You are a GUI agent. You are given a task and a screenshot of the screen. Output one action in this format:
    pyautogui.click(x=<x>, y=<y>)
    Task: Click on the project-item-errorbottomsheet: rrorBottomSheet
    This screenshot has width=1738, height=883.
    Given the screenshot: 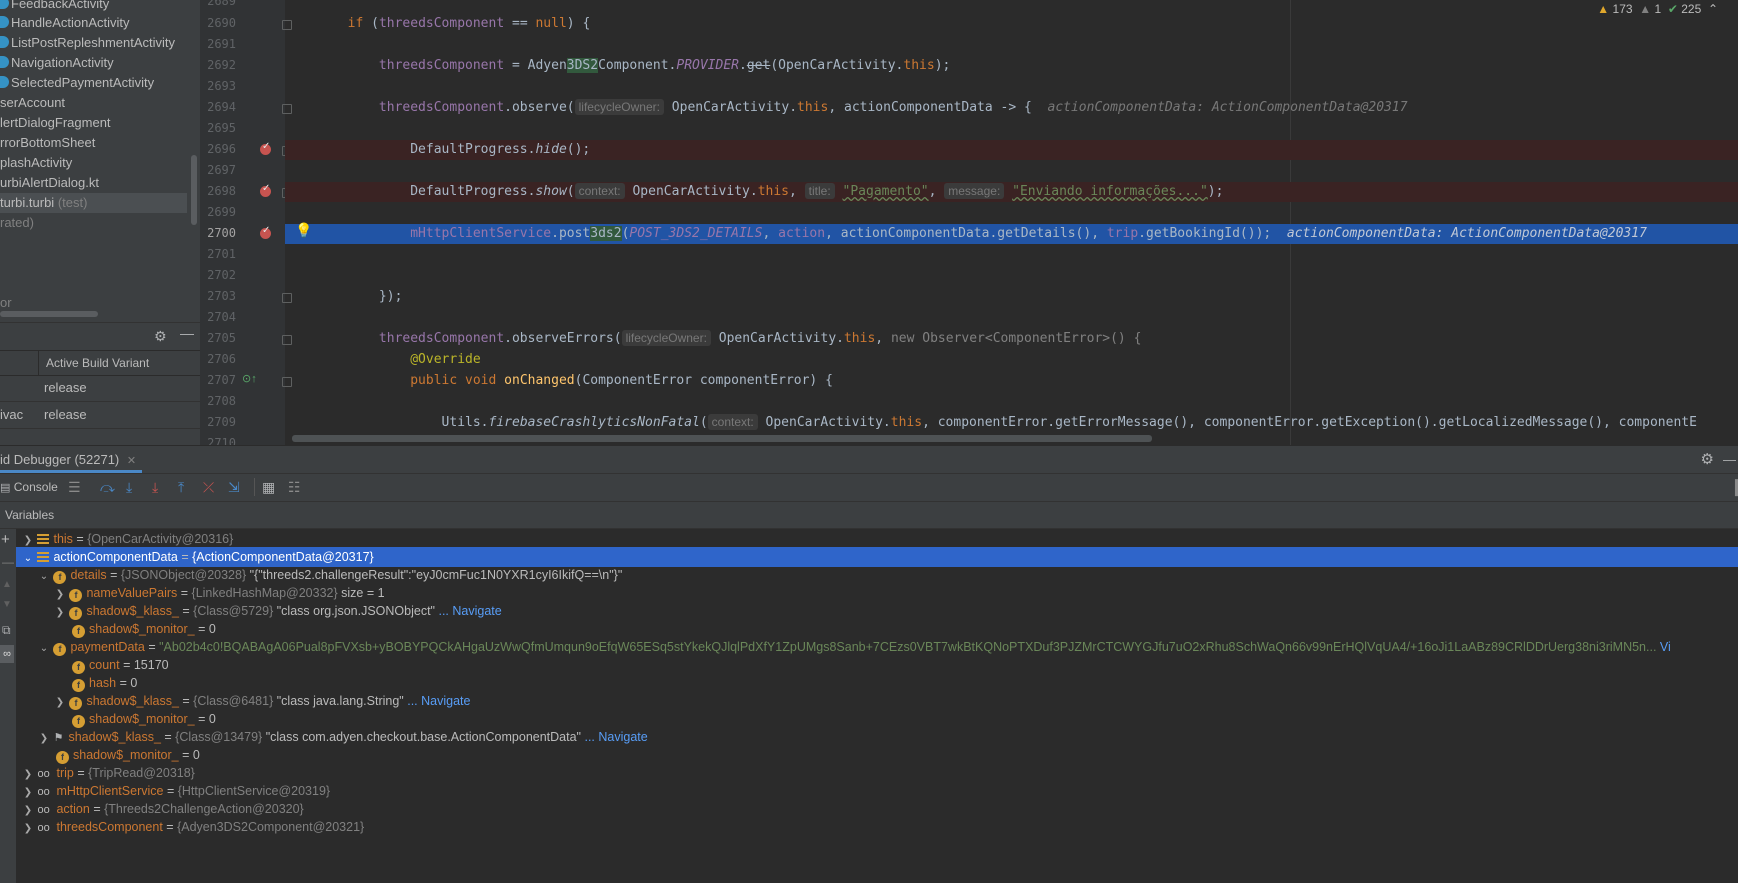 What is the action you would take?
    pyautogui.click(x=47, y=143)
    